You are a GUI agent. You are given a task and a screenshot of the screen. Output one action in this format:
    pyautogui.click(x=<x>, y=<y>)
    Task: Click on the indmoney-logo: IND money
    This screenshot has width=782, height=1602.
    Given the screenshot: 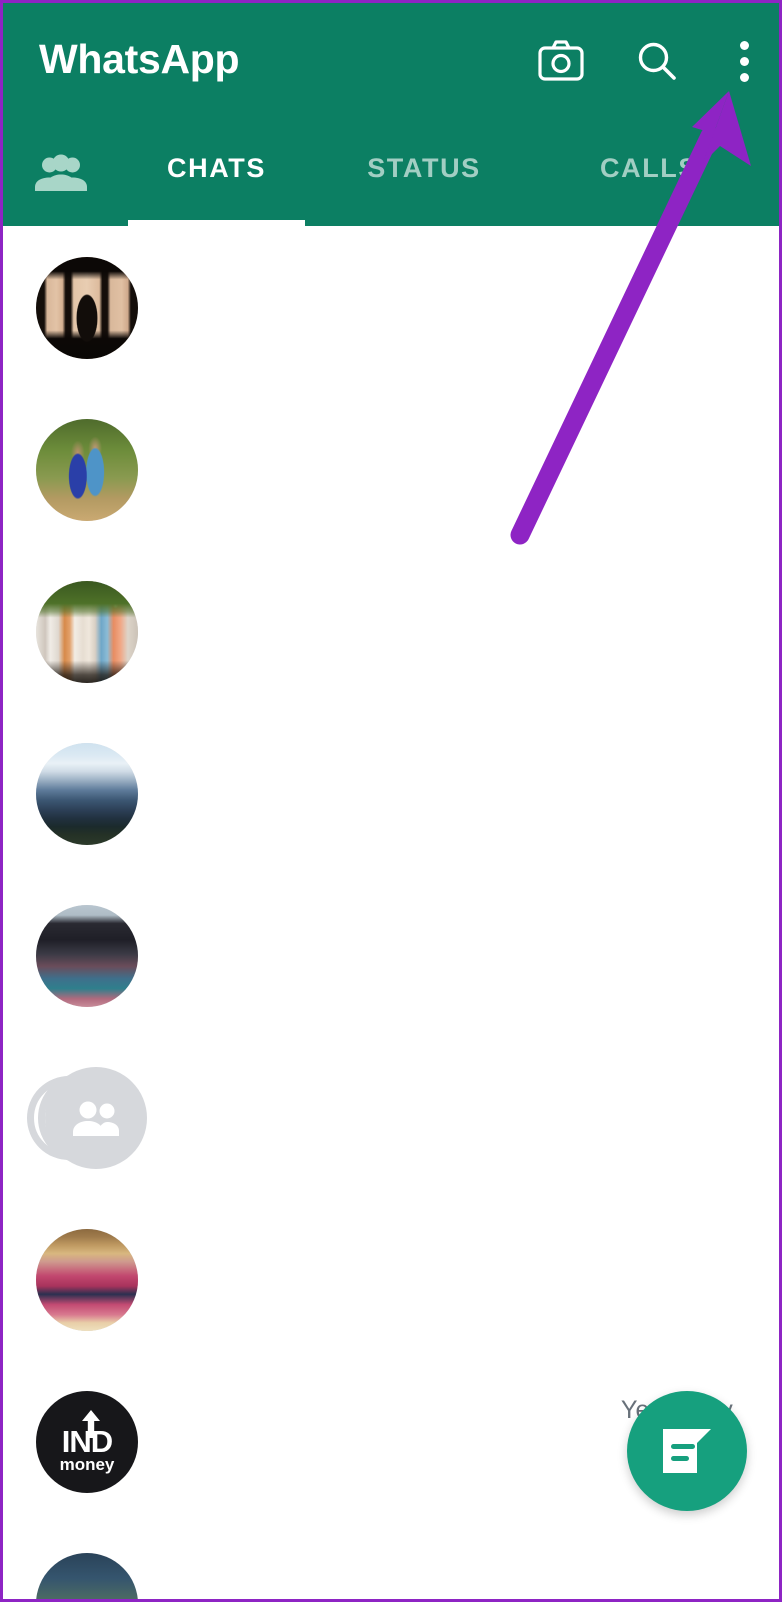 What is the action you would take?
    pyautogui.click(x=87, y=1442)
    